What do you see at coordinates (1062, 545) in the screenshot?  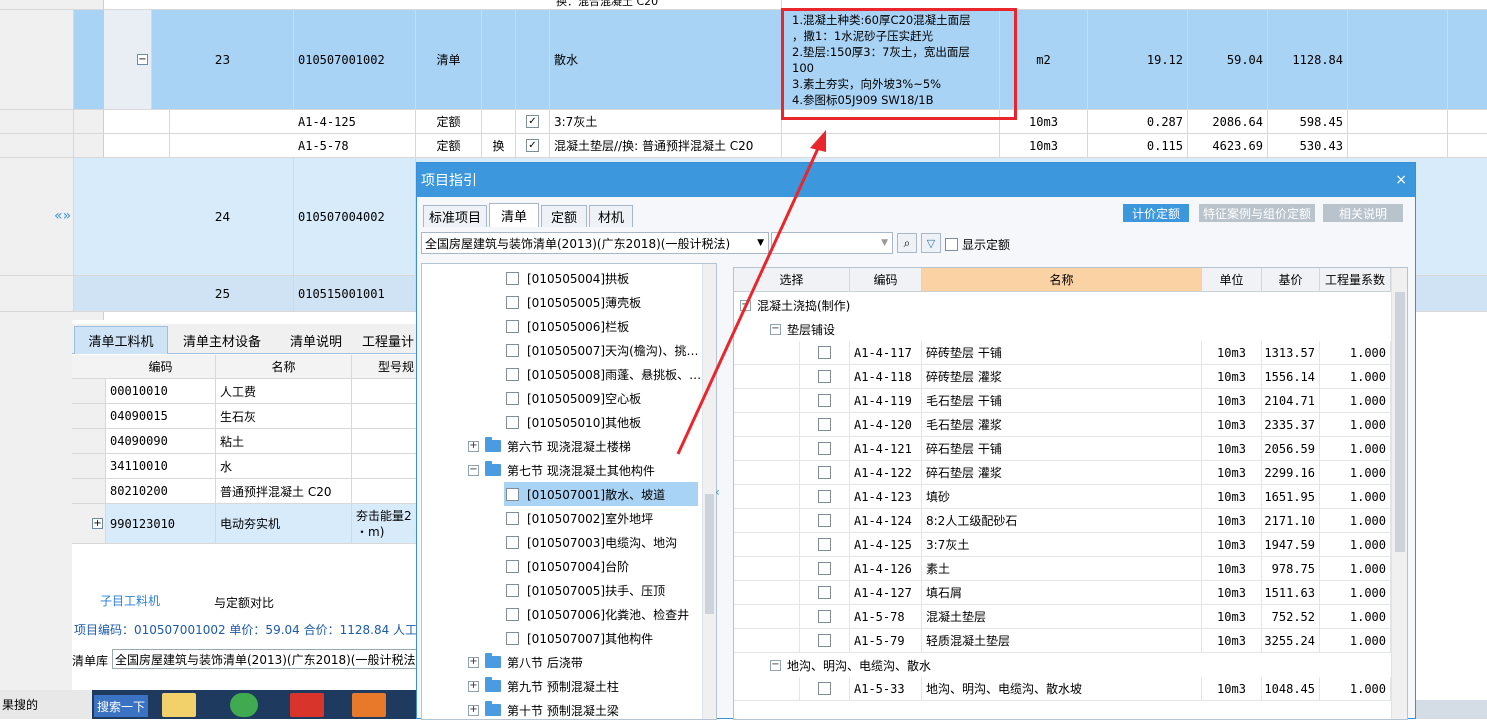 I see `quota-row: A1-4-125 3:7灰土 10m3 1947.59 1.000` at bounding box center [1062, 545].